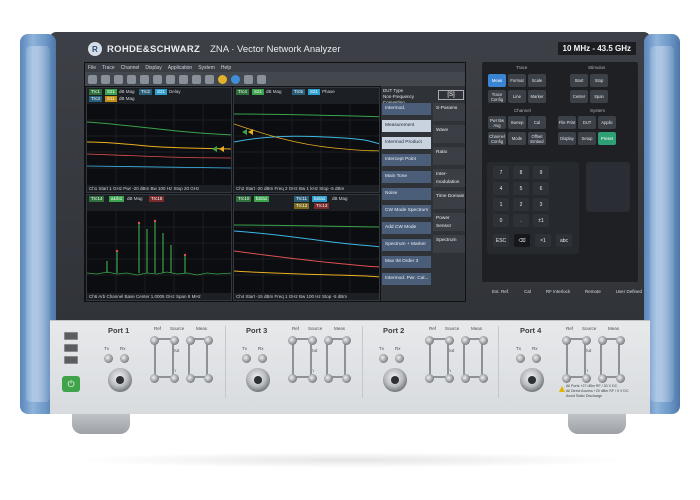 Image resolution: width=700 pixels, height=500 pixels. Describe the element at coordinates (521, 188) in the screenshot. I see `number-key: 5` at that location.